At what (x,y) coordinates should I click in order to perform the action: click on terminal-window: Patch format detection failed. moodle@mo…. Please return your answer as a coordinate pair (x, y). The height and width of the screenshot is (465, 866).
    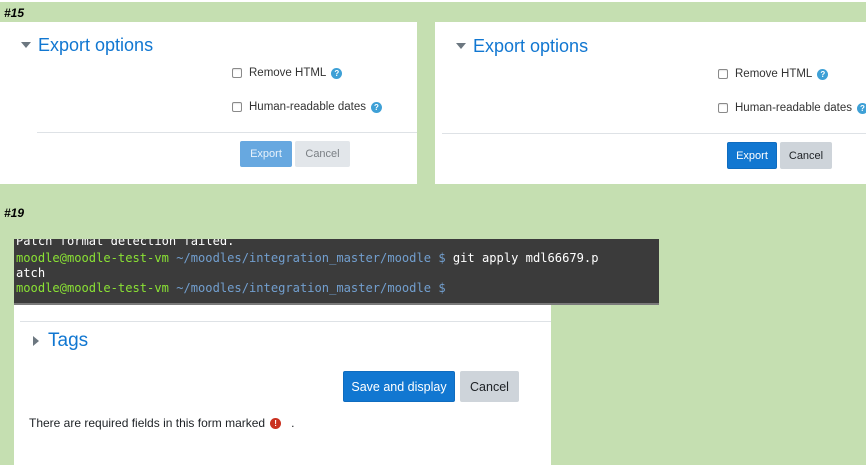
    Looking at the image, I should click on (336, 272).